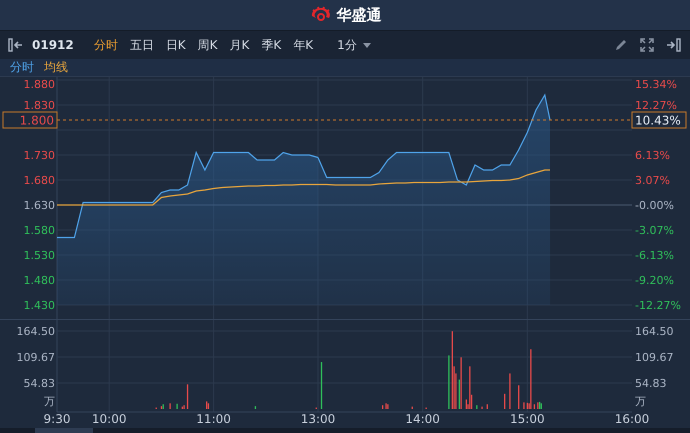 The image size is (690, 433). Describe the element at coordinates (658, 305) in the screenshot. I see `percent-axis-label: -12.27%` at that location.